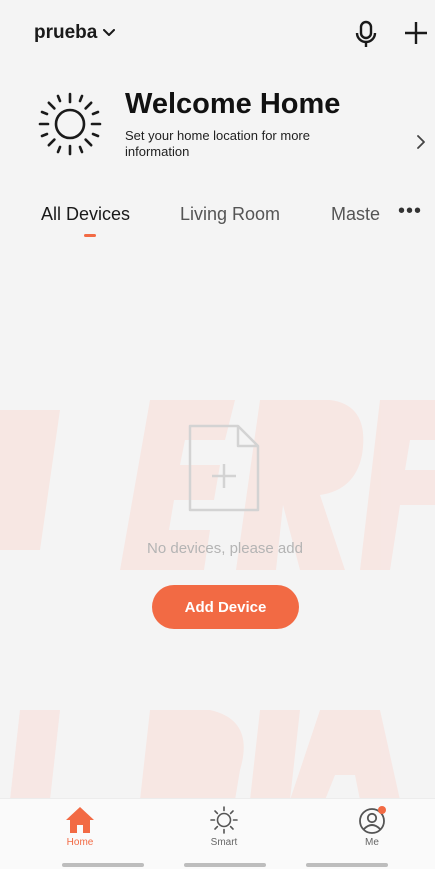 The width and height of the screenshot is (435, 869). I want to click on chevron-right-icon, so click(421, 142).